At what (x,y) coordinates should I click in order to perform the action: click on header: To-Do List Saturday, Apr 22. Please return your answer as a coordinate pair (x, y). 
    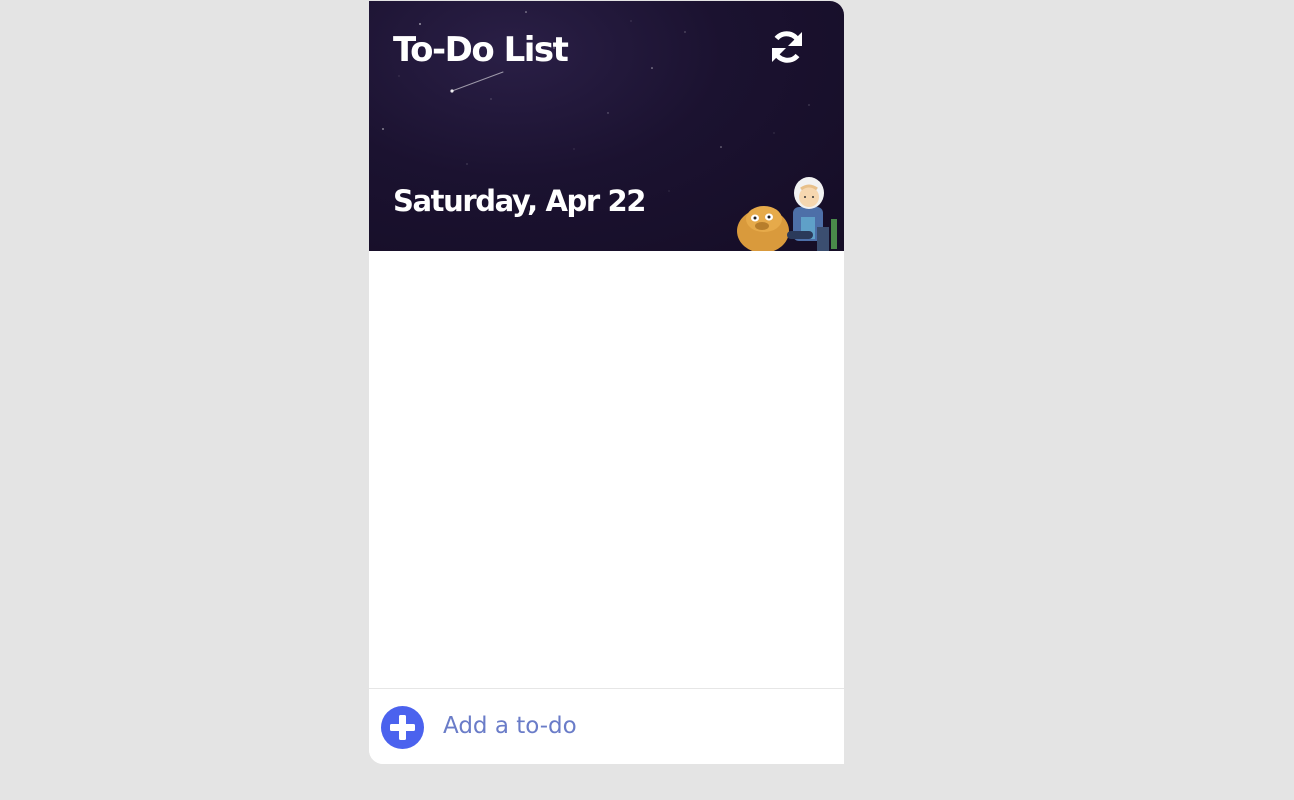
    Looking at the image, I should click on (606, 126).